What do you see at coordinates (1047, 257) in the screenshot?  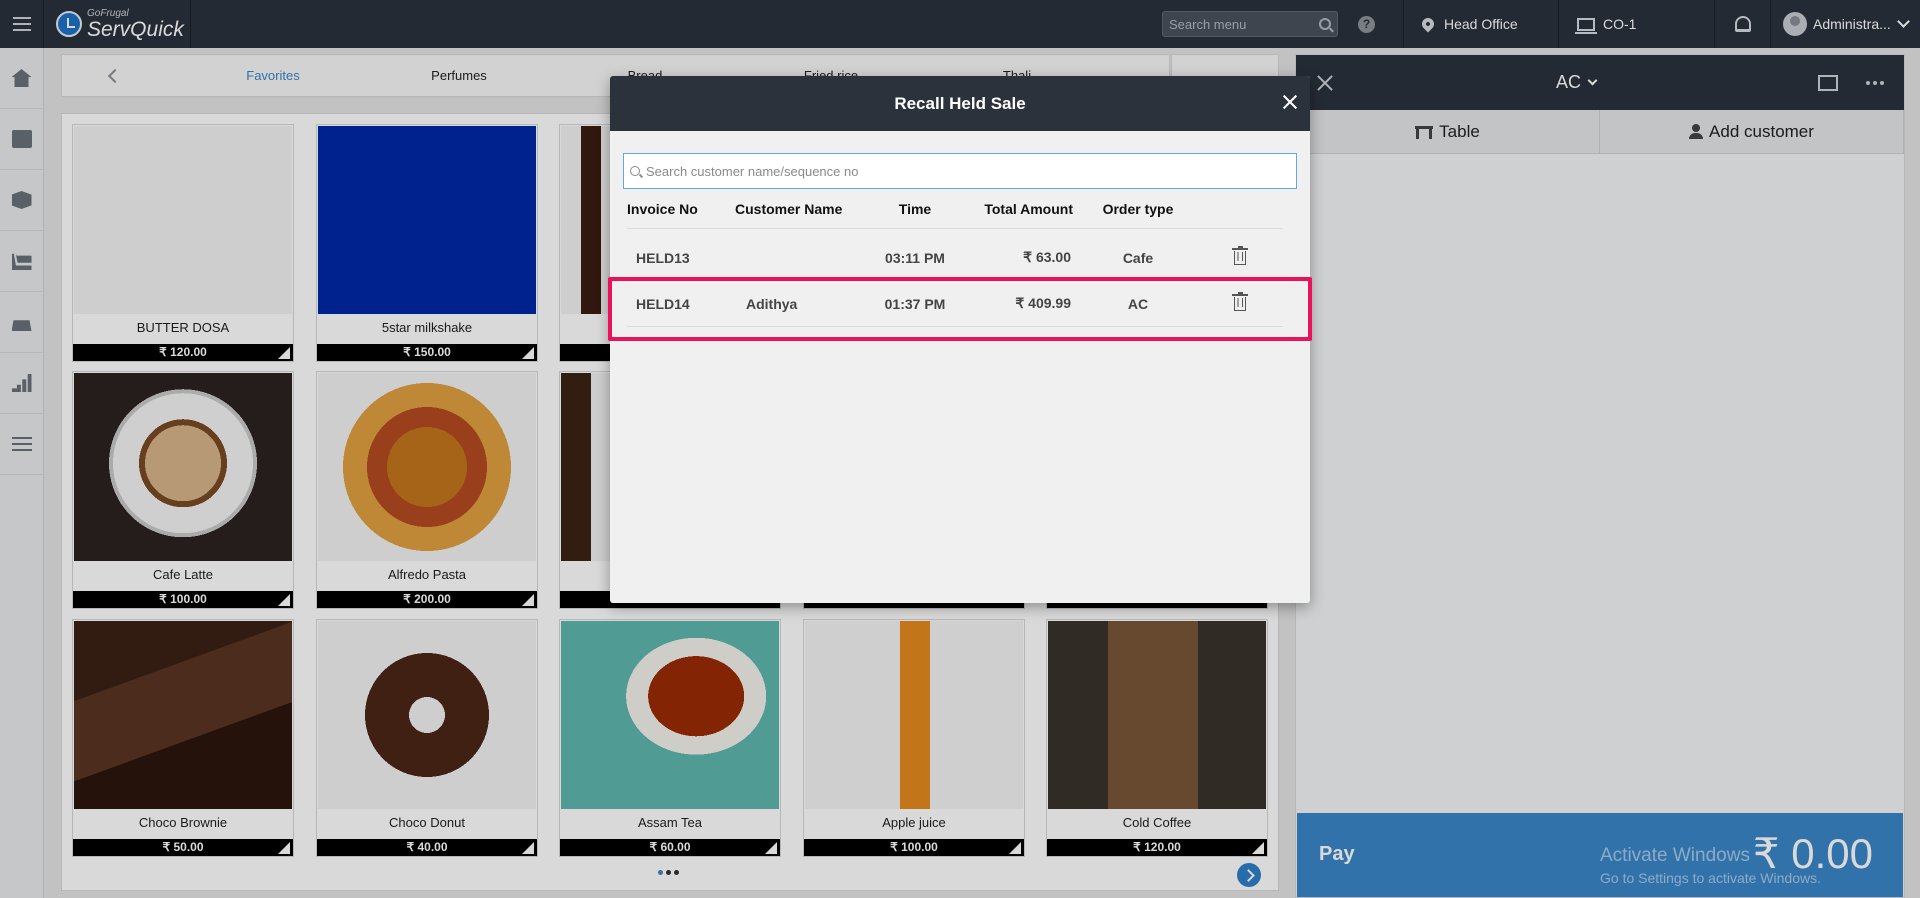 I see `total-amount: ₹ 63.00` at bounding box center [1047, 257].